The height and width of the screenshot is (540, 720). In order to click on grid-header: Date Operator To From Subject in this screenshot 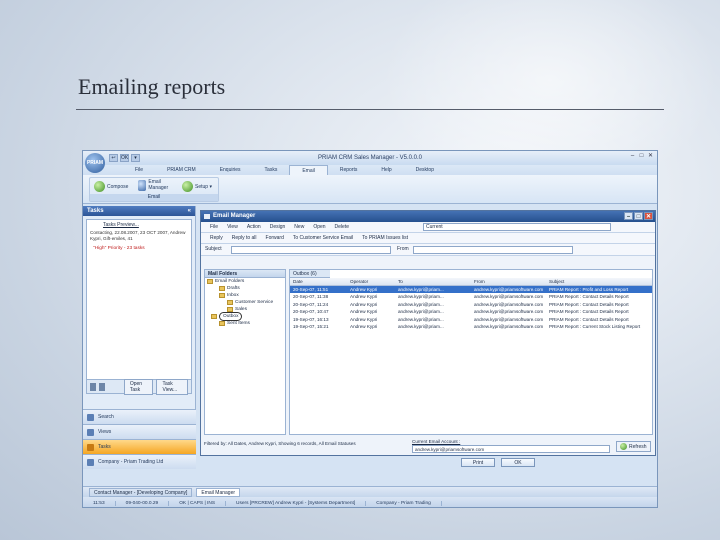, I will do `click(471, 282)`.